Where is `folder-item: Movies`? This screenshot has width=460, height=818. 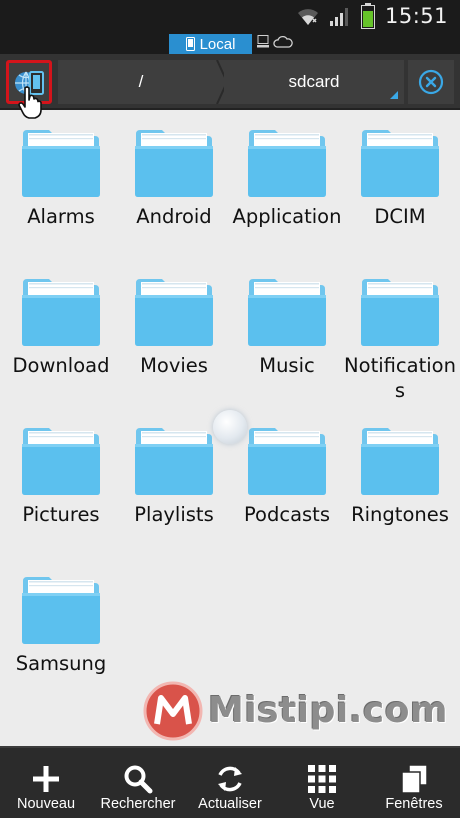
folder-item: Movies is located at coordinates (174, 325).